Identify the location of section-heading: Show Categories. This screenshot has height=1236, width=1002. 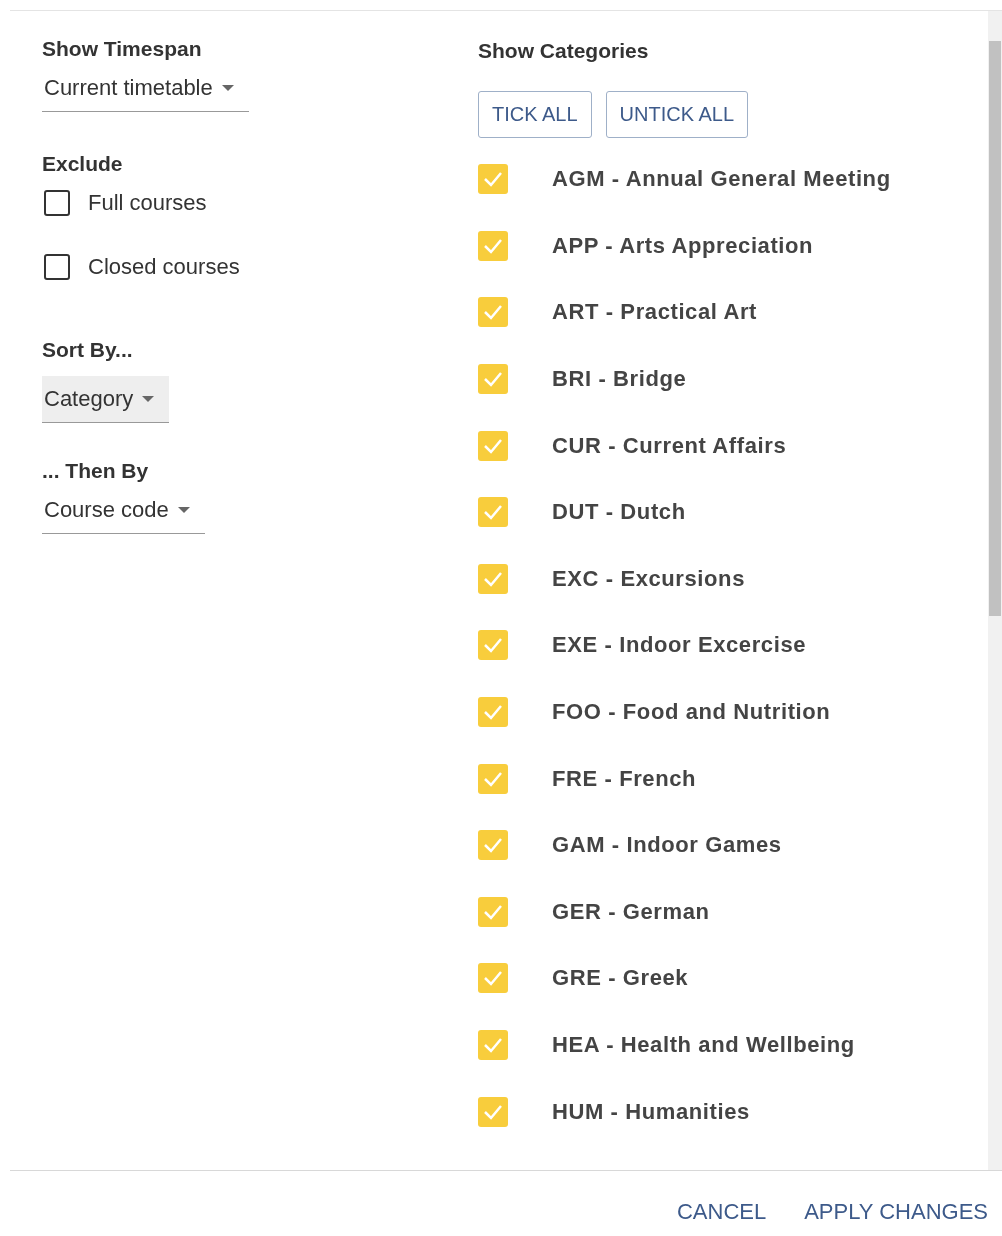
(563, 51).